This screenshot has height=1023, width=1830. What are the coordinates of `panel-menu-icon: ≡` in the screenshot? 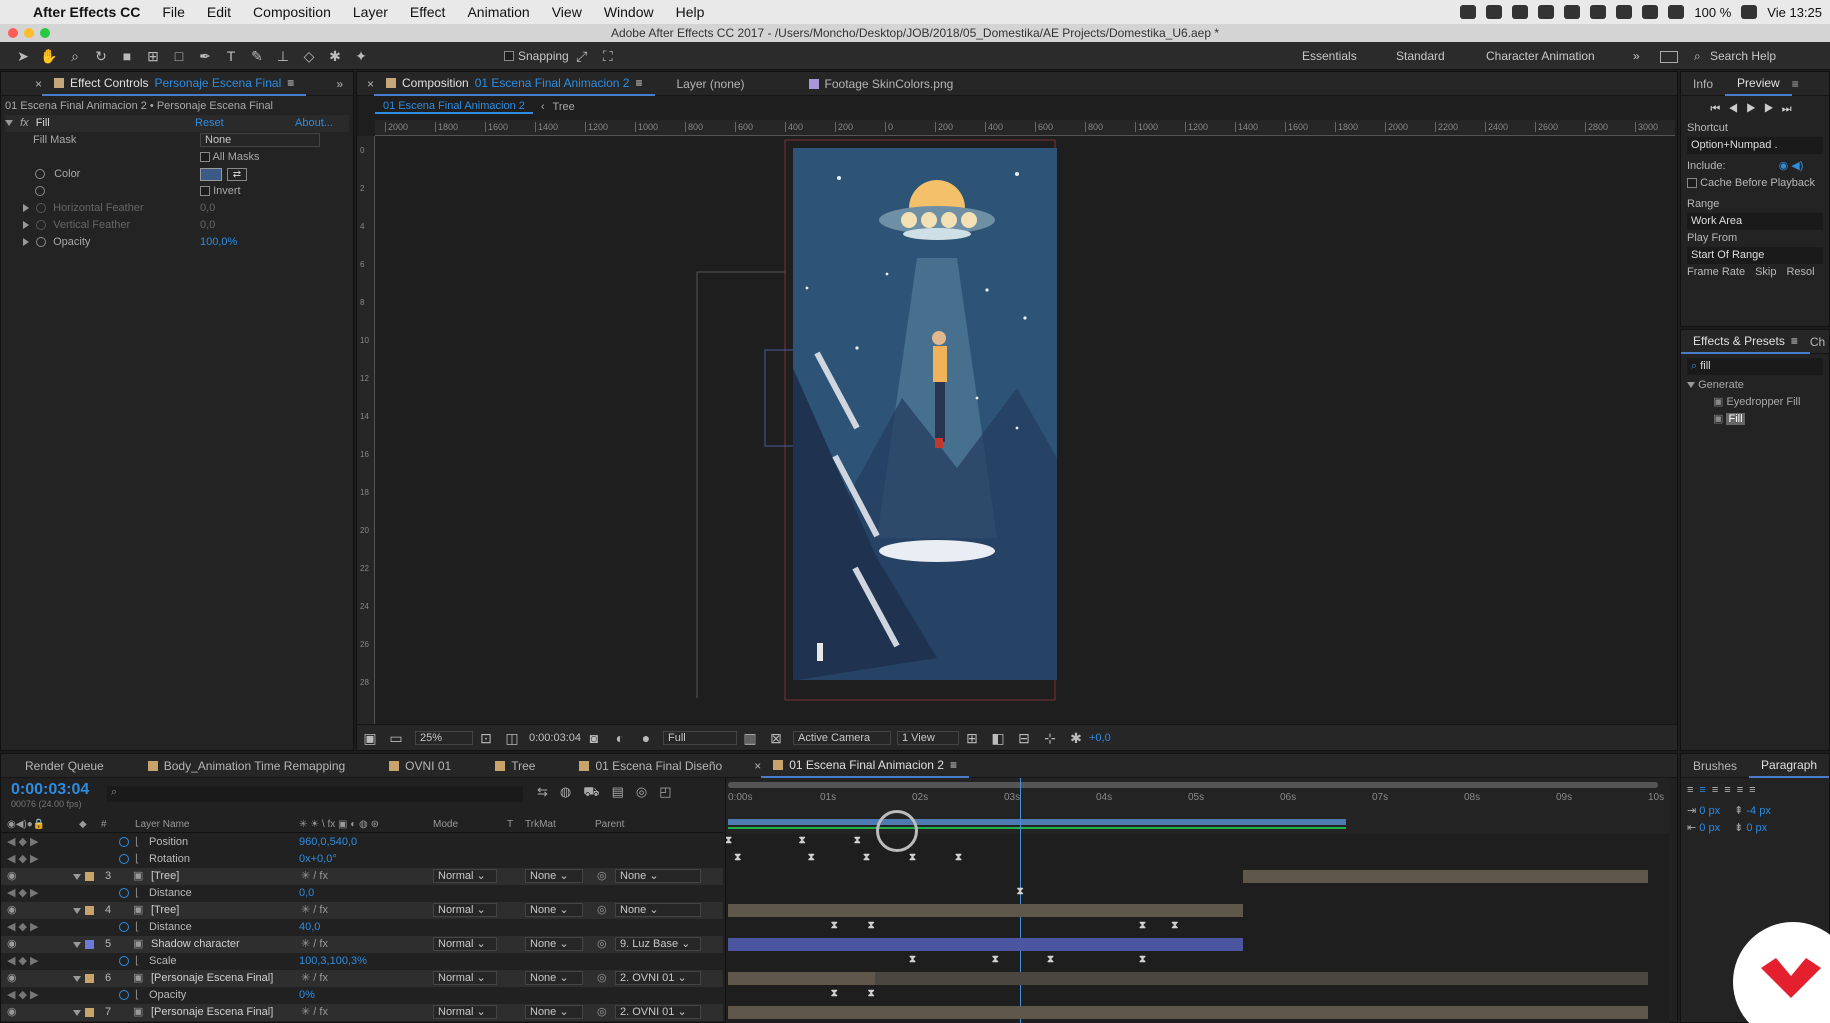 It's located at (290, 83).